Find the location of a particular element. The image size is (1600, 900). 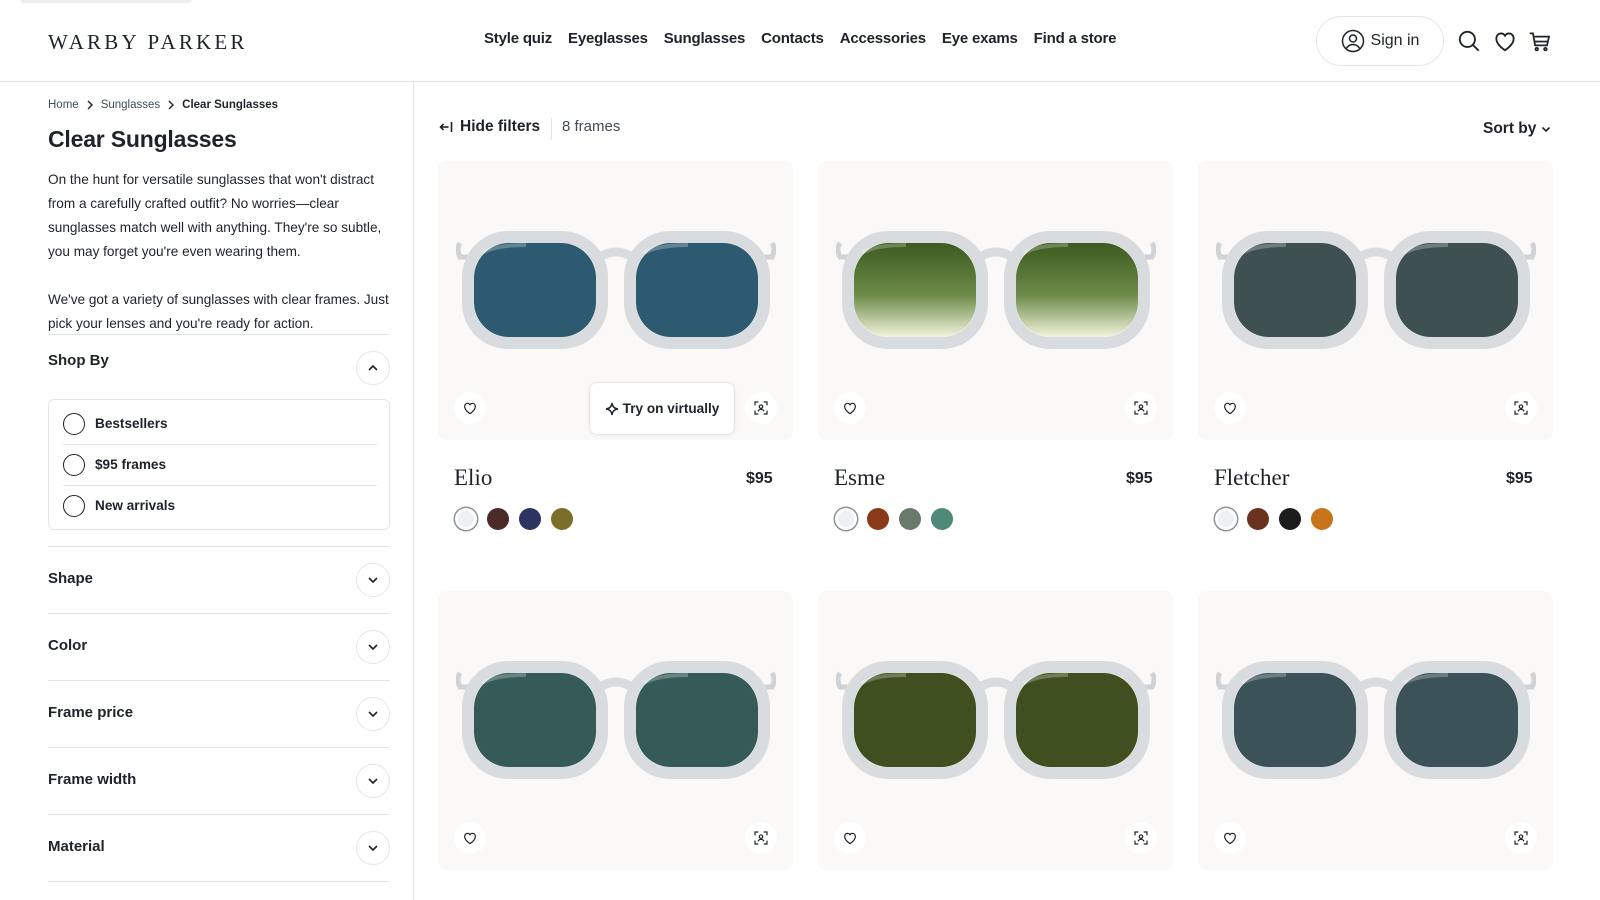

cart-icon is located at coordinates (1540, 41).